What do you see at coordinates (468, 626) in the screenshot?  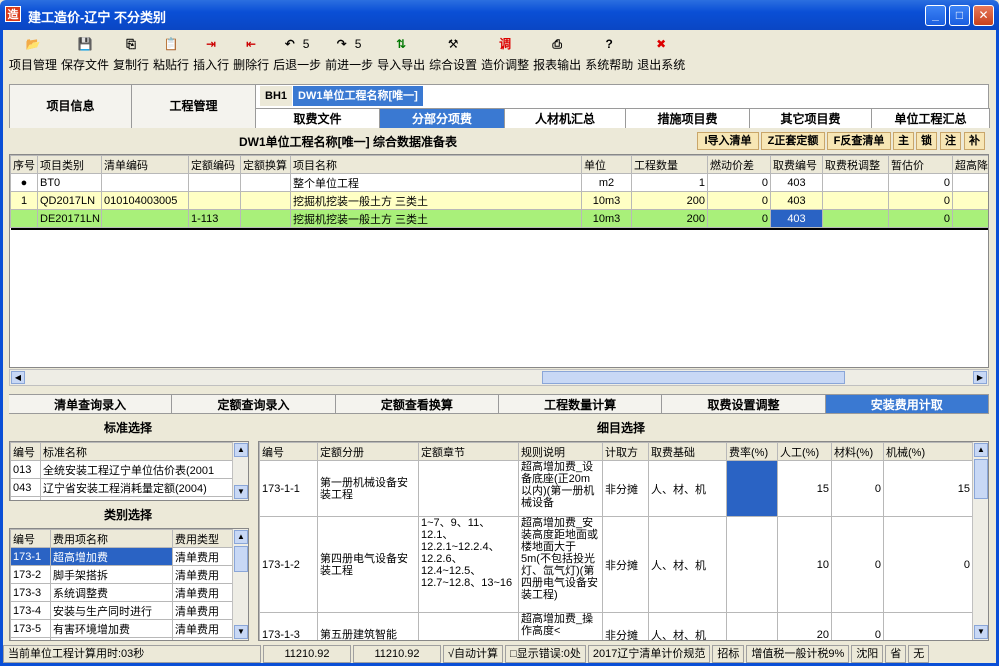 I see `detail-cell-chapter` at bounding box center [468, 626].